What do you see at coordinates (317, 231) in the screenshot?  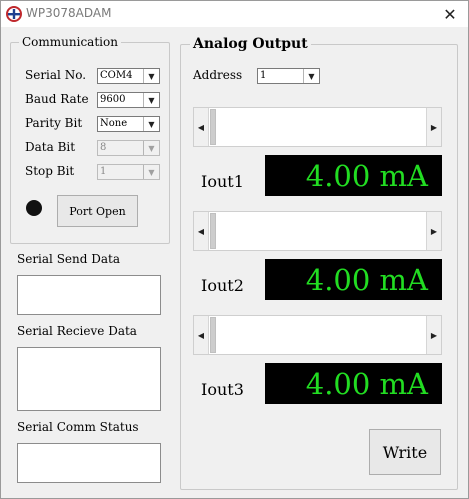 I see `iout2-slider: ◀ ▶` at bounding box center [317, 231].